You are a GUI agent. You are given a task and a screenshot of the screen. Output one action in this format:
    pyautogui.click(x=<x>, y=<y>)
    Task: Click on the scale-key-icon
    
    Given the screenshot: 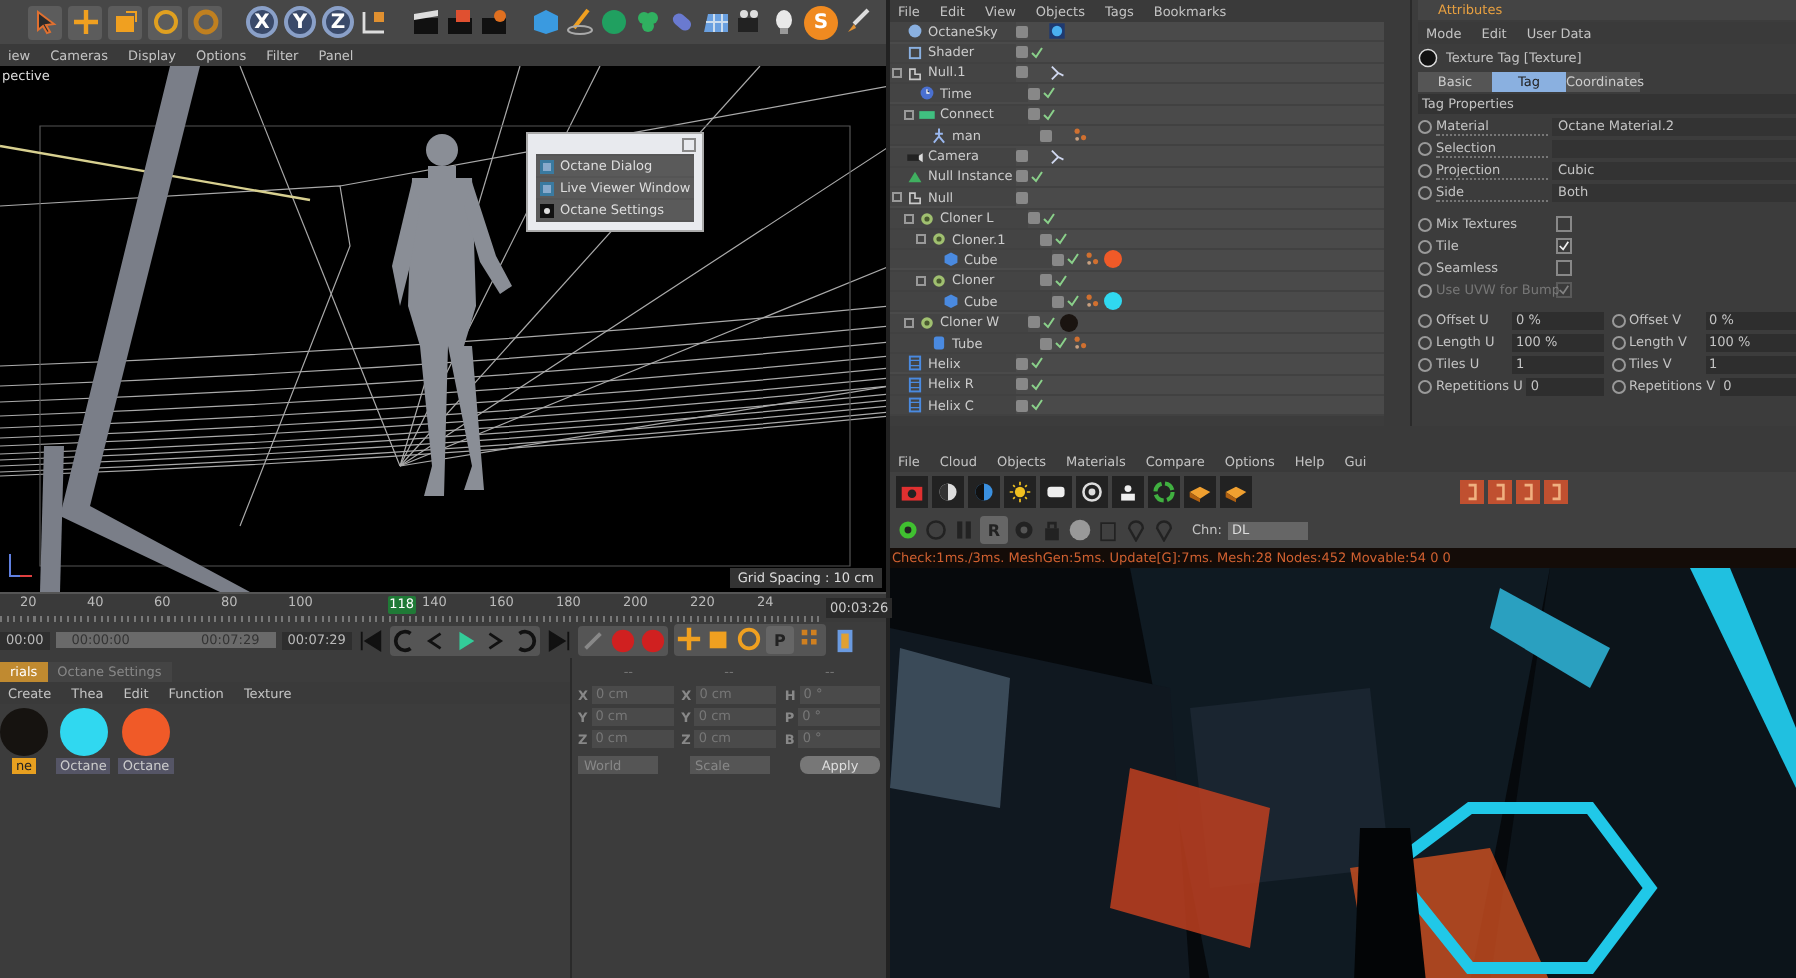 What is the action you would take?
    pyautogui.click(x=718, y=639)
    